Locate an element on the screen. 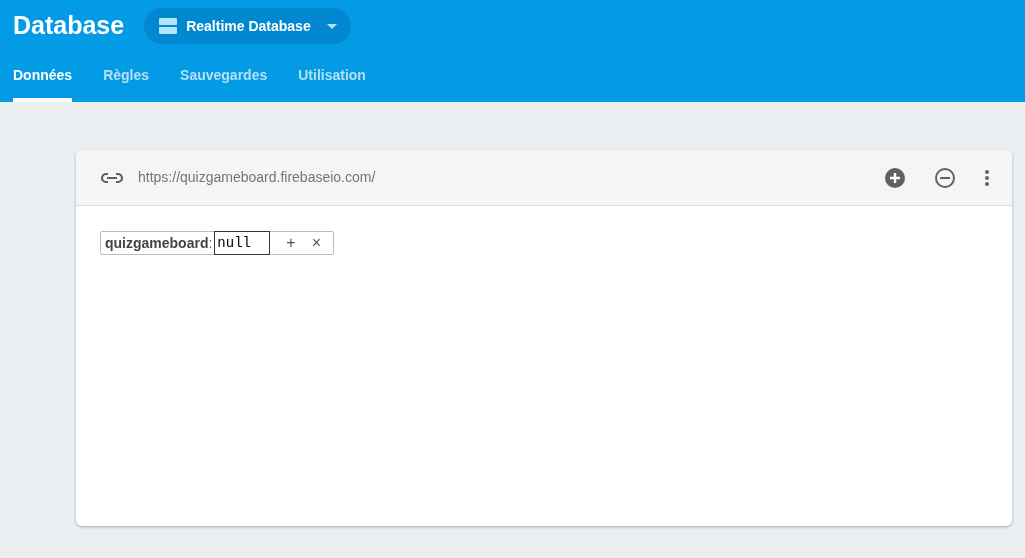 The height and width of the screenshot is (558, 1025). tab: Règles is located at coordinates (126, 77).